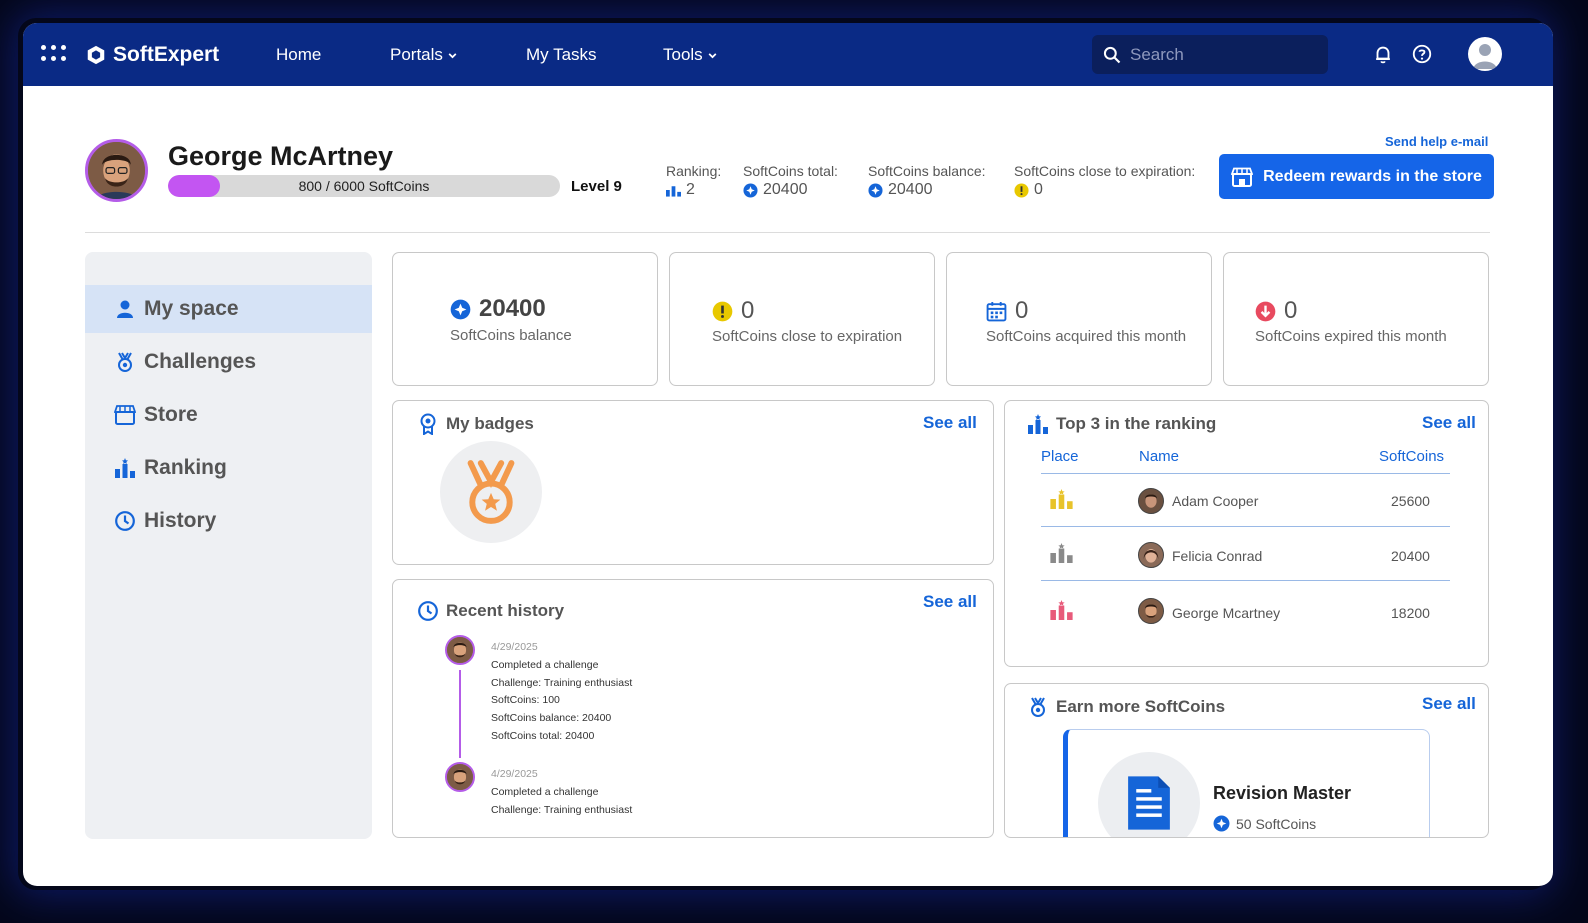 This screenshot has height=923, width=1588. What do you see at coordinates (950, 602) in the screenshot?
I see `history-see-all-link: See all` at bounding box center [950, 602].